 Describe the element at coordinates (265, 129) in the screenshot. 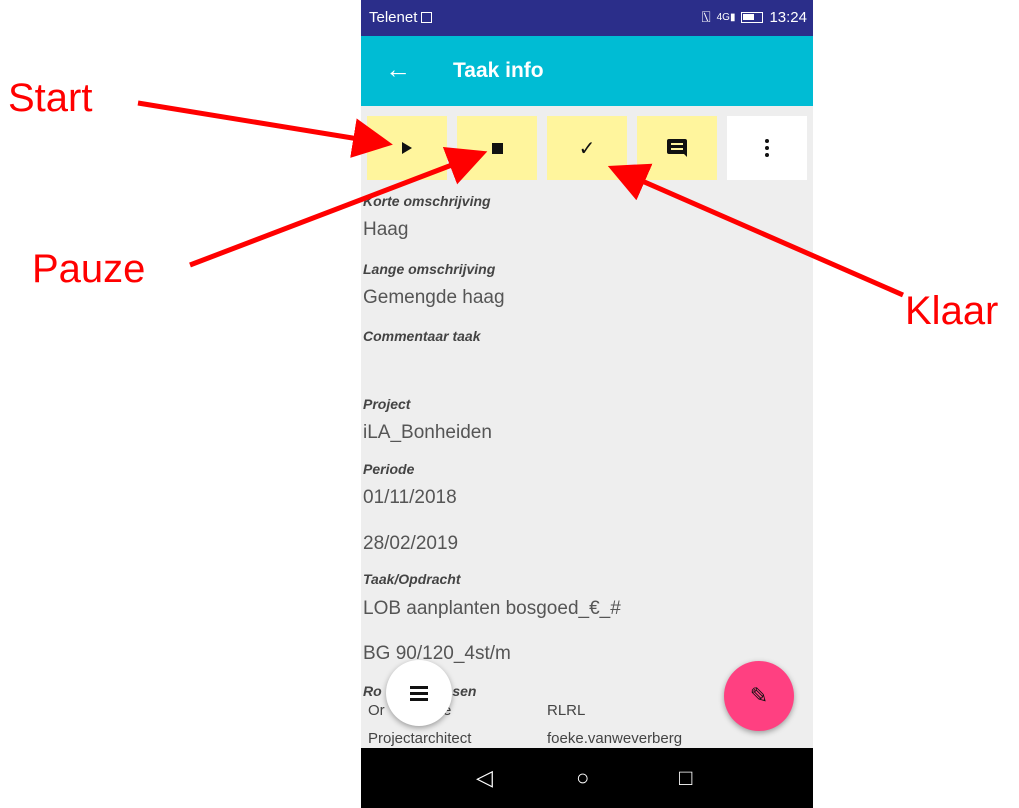

I see `arrow-start` at that location.